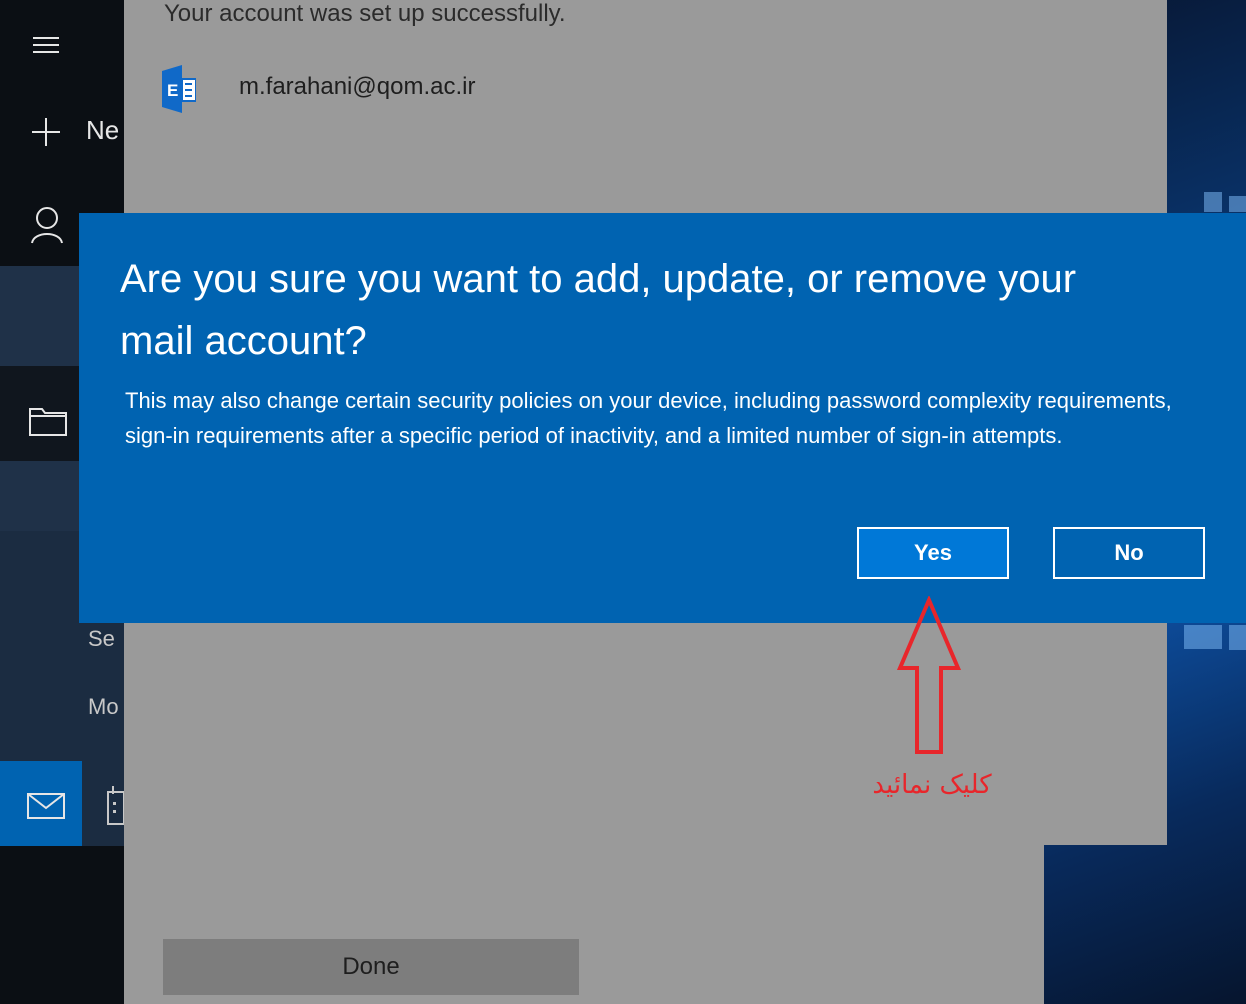  I want to click on hamburger-menu-icon, so click(46, 46).